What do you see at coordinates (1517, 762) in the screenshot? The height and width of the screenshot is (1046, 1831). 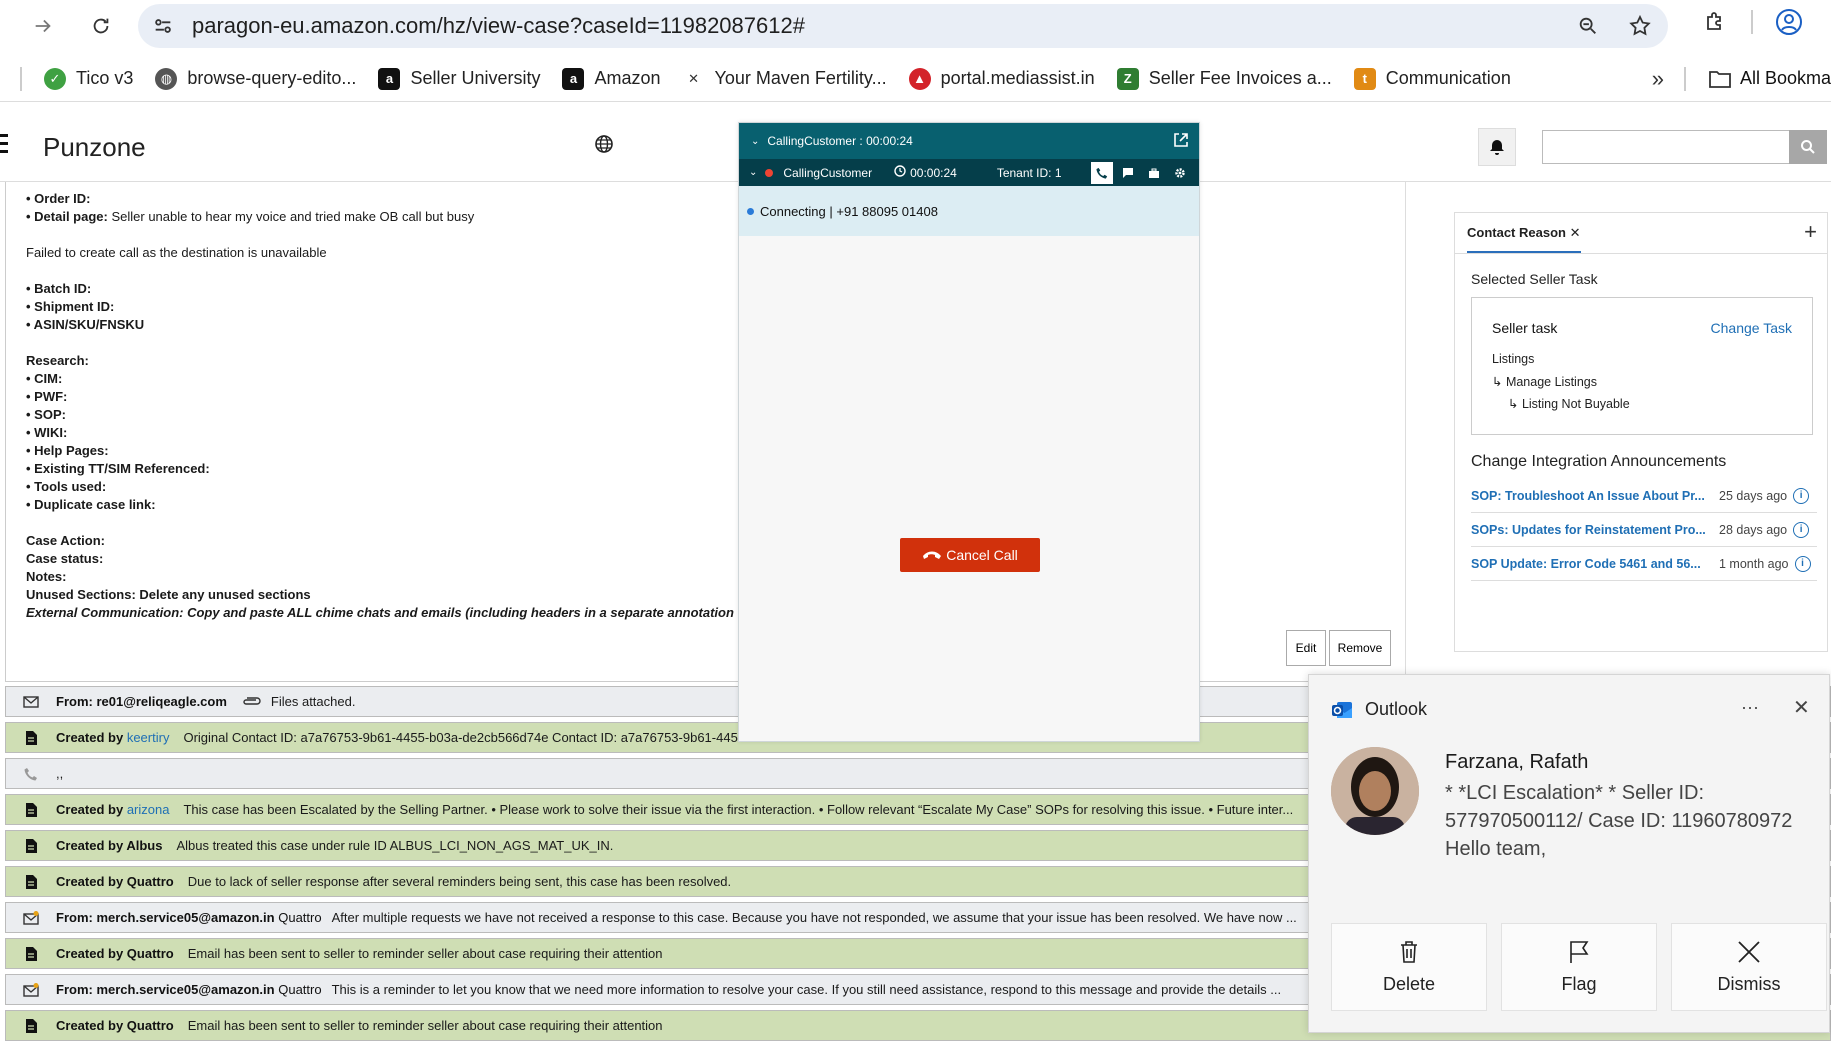 I see `notification-sender: Farzana, Rafath` at bounding box center [1517, 762].